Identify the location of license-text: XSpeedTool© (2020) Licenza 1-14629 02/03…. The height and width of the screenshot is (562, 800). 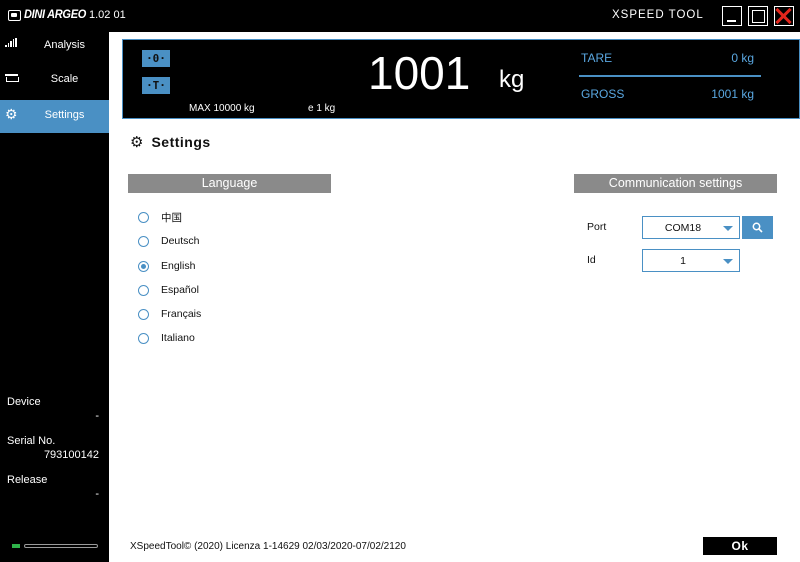
(268, 546).